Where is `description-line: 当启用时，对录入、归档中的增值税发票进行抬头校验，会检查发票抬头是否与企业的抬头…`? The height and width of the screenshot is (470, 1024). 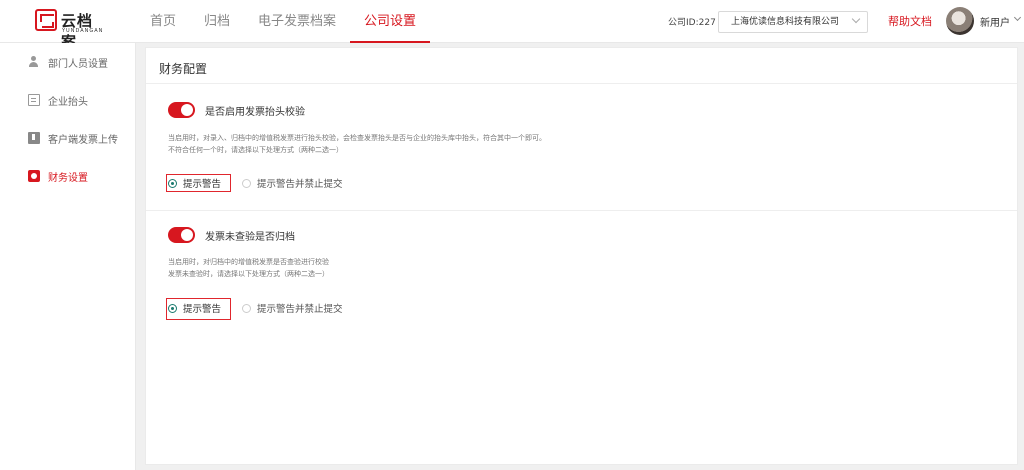
description-line: 当启用时，对录入、归档中的增值税发票进行抬头校验，会检查发票抬头是否与企业的抬头… is located at coordinates (357, 138).